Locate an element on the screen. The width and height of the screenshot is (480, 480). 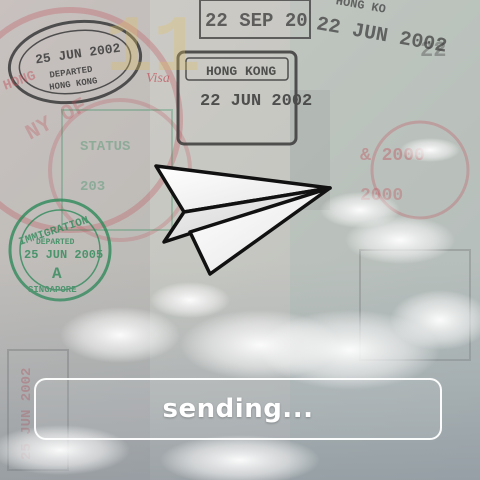
svg-text: STATUS is located at coordinates (105, 147).